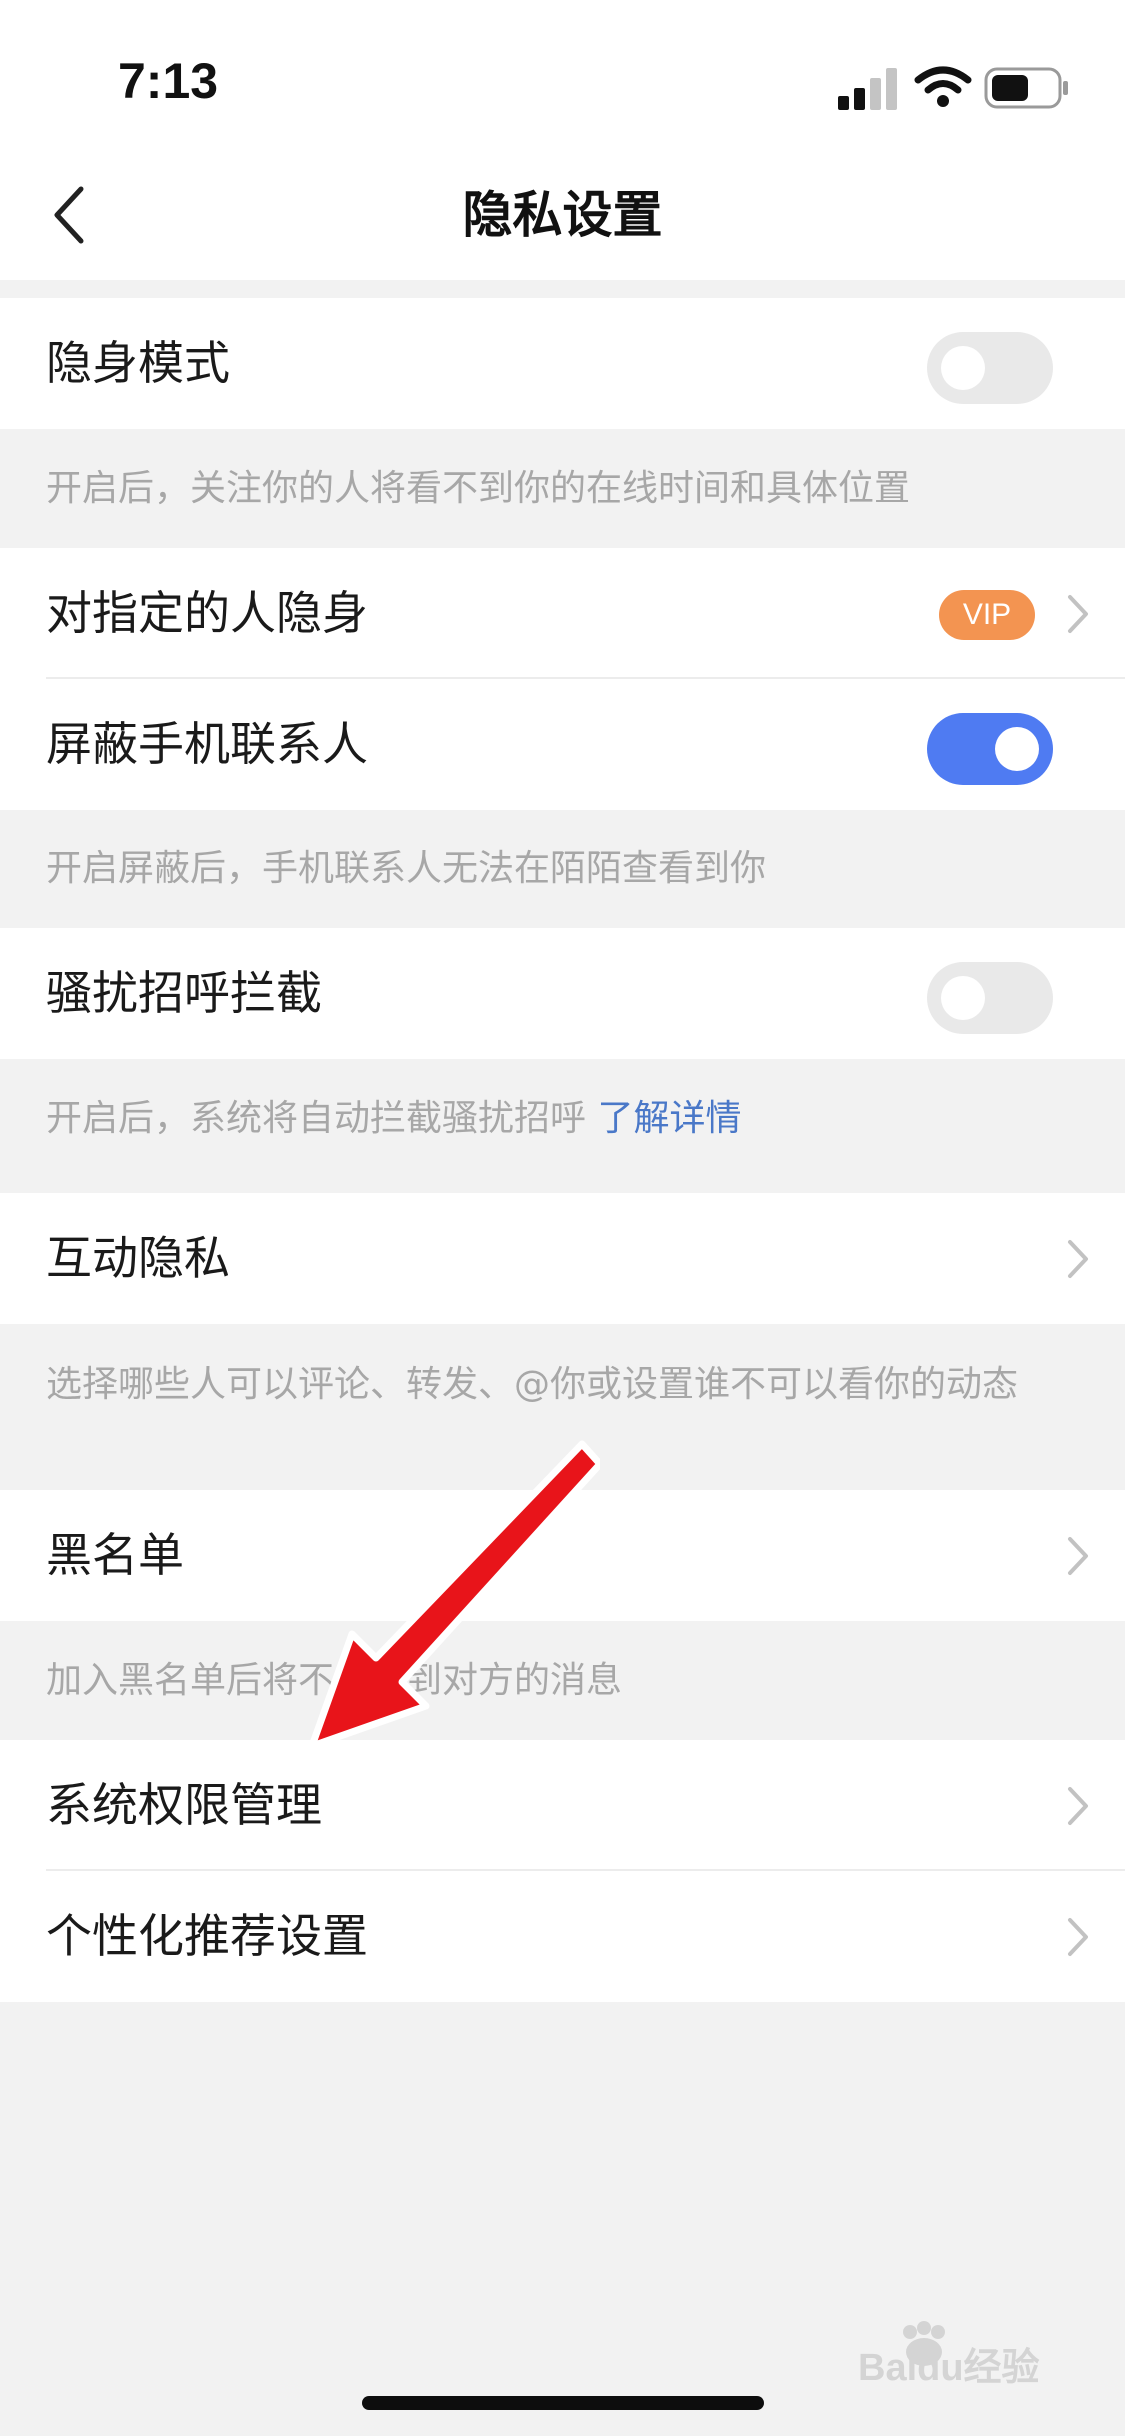 The width and height of the screenshot is (1125, 2436). I want to click on vip-badge: VIP, so click(987, 615).